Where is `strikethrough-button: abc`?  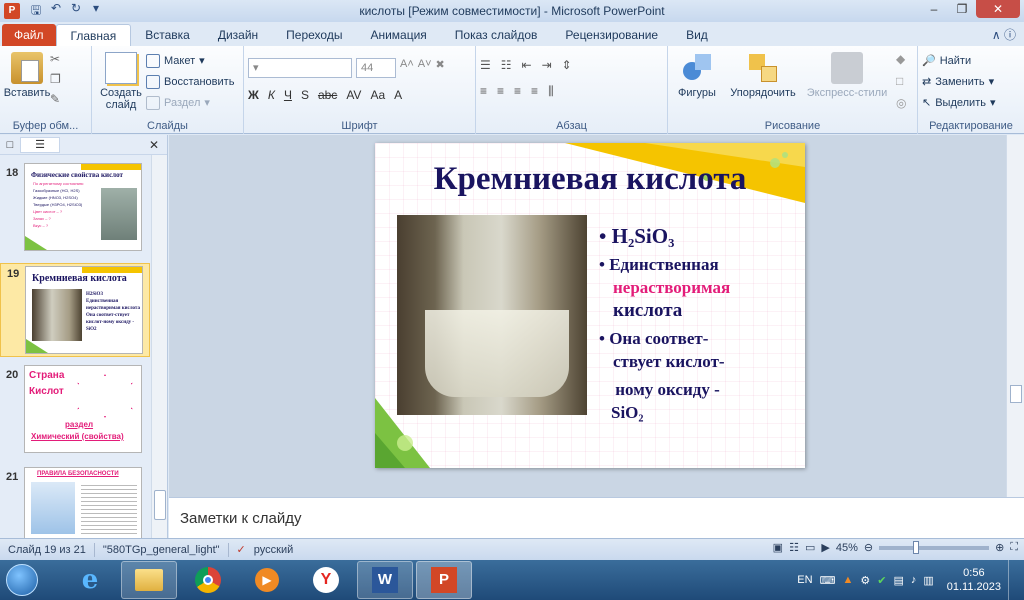
strikethrough-button: abc is located at coordinates (327, 95).